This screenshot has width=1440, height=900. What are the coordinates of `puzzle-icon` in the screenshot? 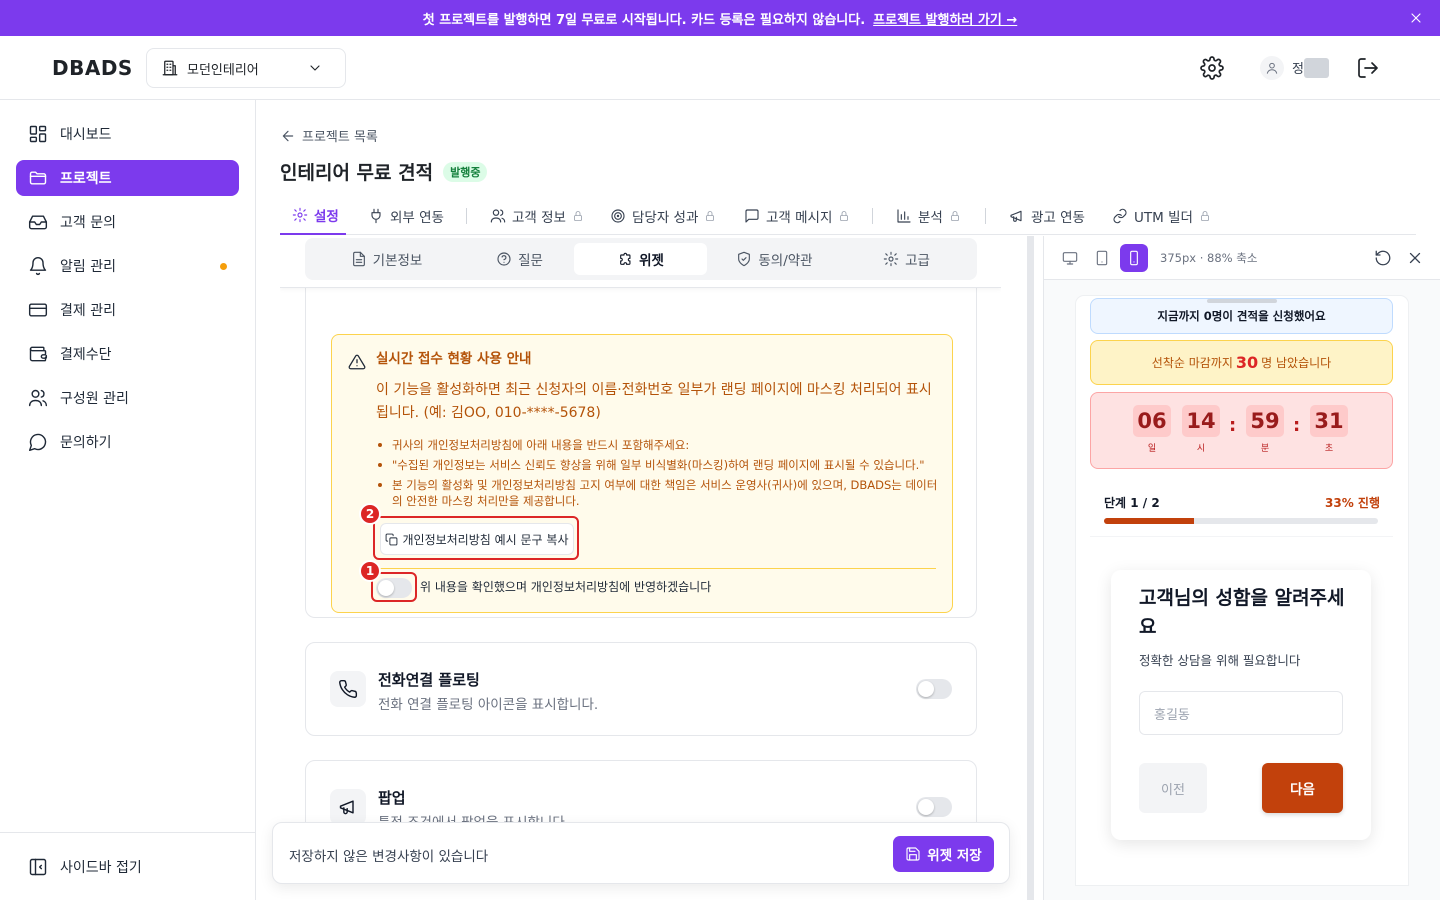 It's located at (625, 258).